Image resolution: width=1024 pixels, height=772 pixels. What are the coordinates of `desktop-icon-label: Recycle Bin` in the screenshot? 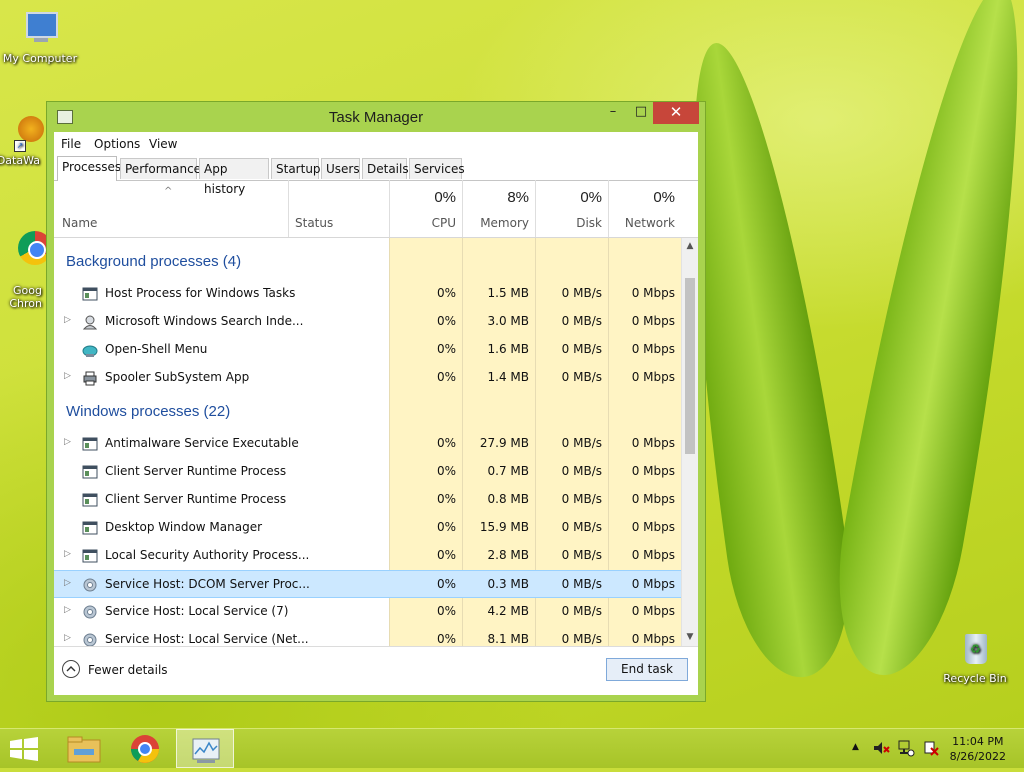 It's located at (975, 678).